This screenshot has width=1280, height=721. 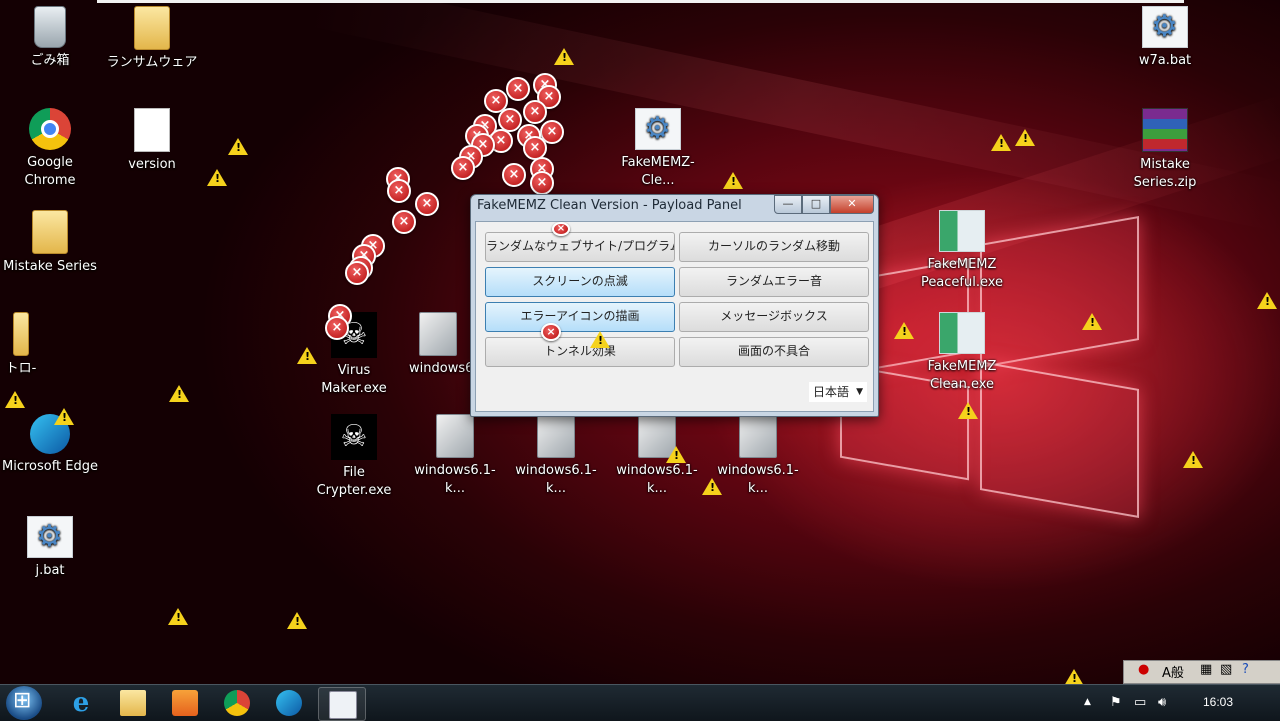 What do you see at coordinates (774, 282) in the screenshot?
I see `random-error-sound-button: ランダムエラー音` at bounding box center [774, 282].